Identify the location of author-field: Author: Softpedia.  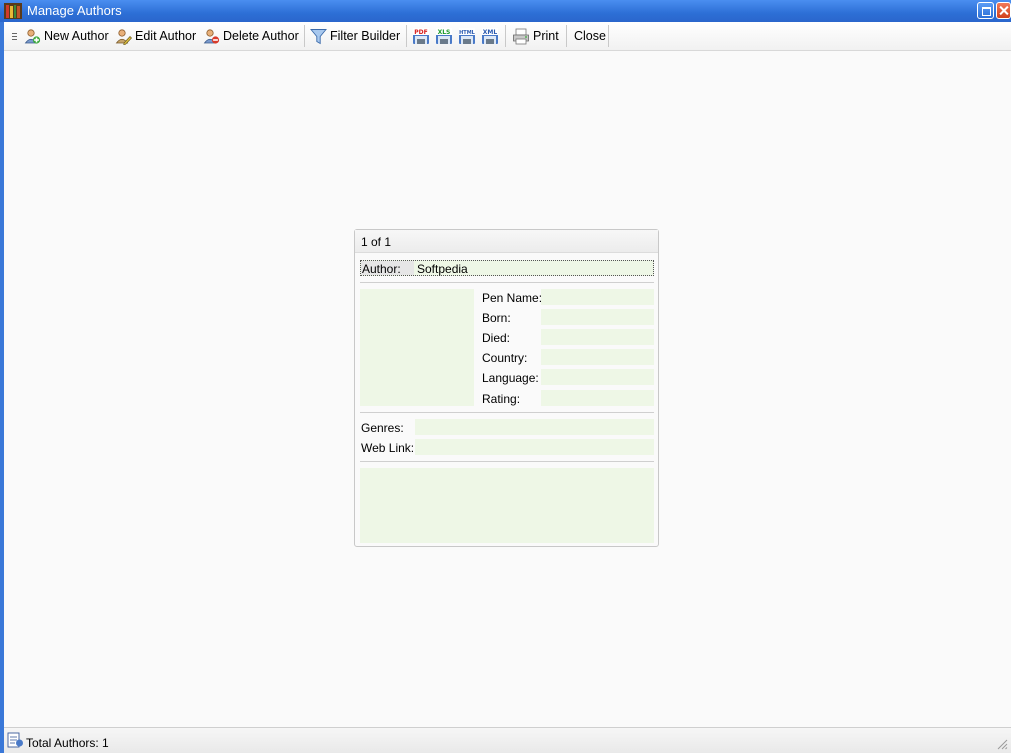
(507, 268).